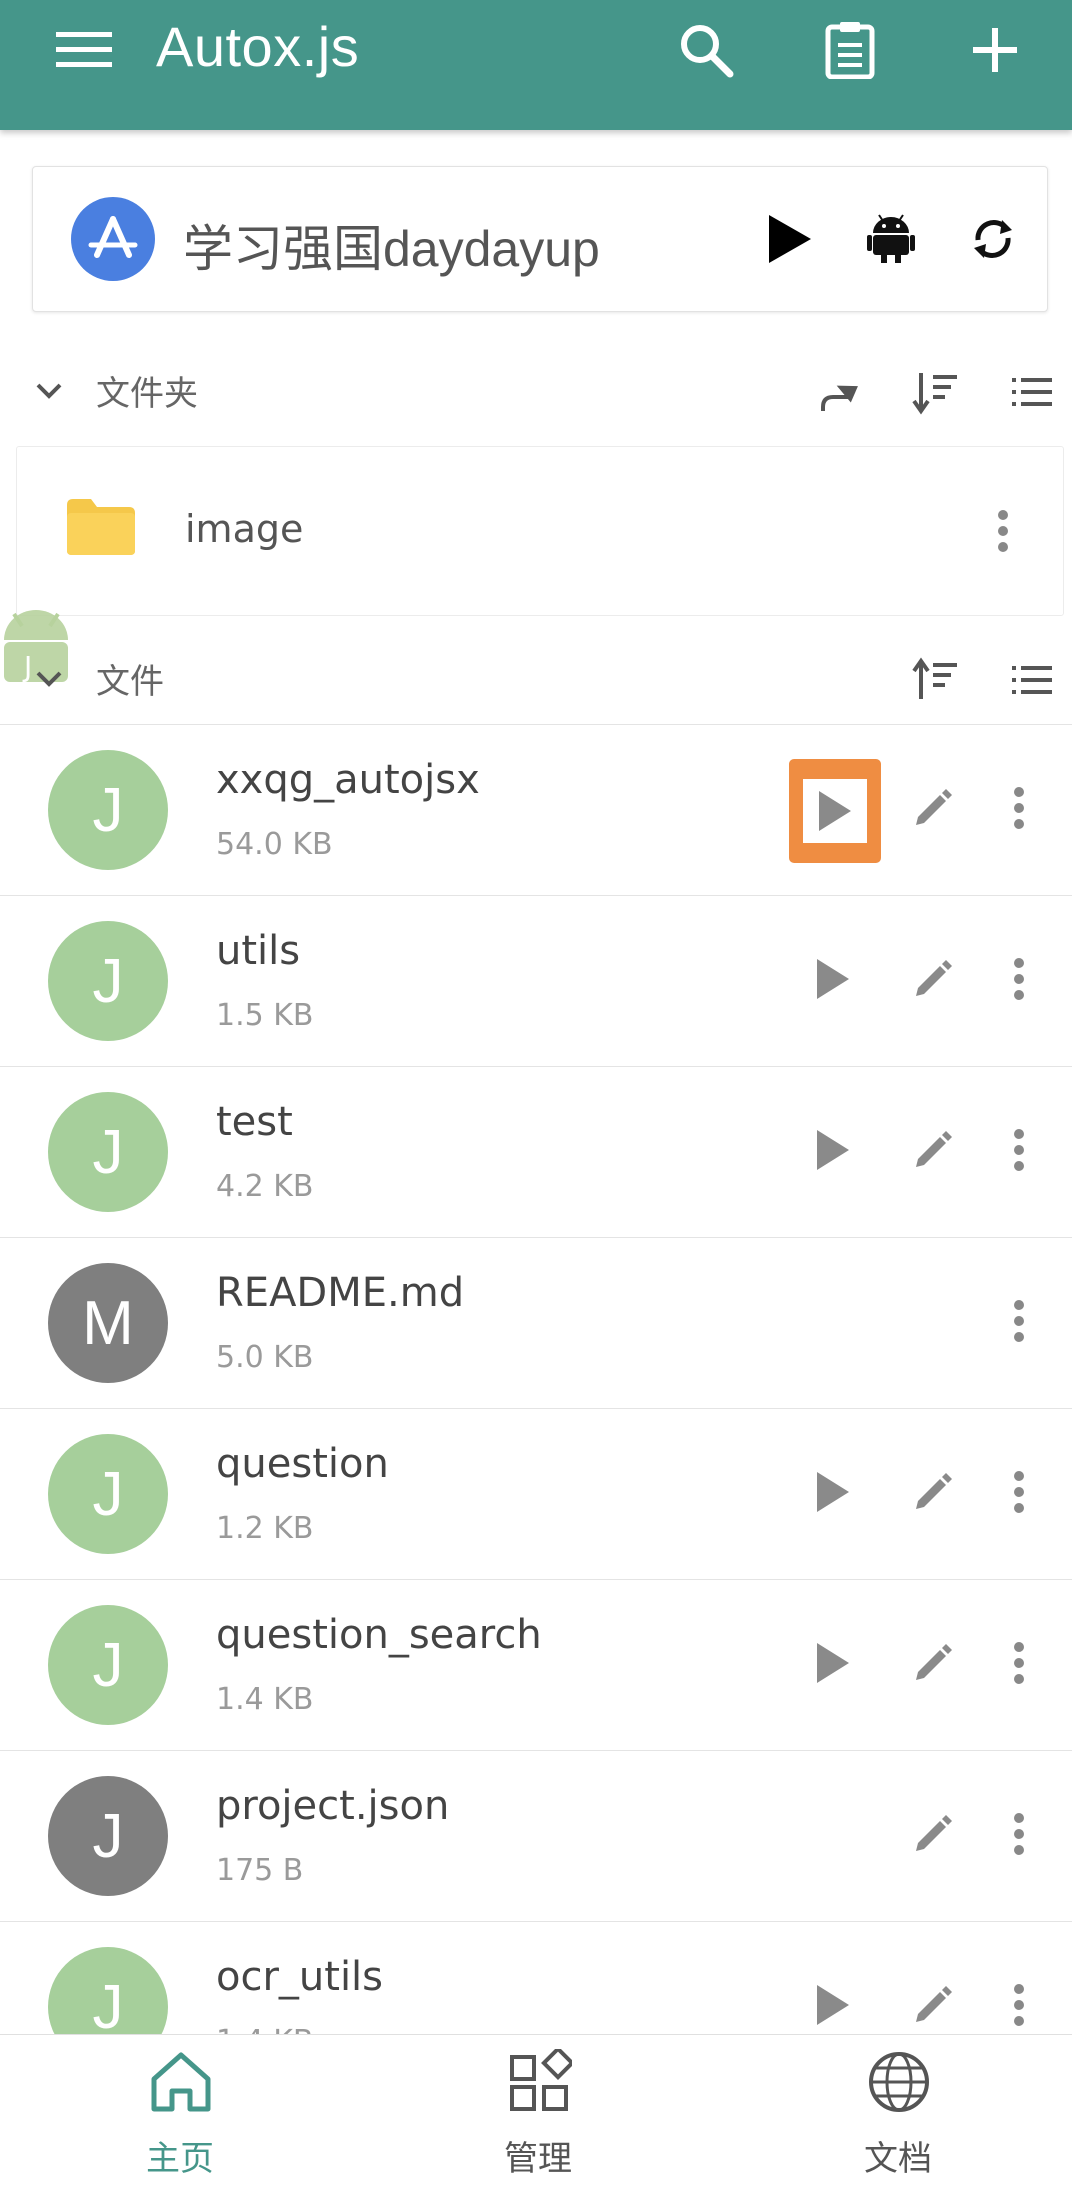 Image resolution: width=1072 pixels, height=2202 pixels. Describe the element at coordinates (536, 1835) in the screenshot. I see `file-row: Jproject.json 175 B` at that location.